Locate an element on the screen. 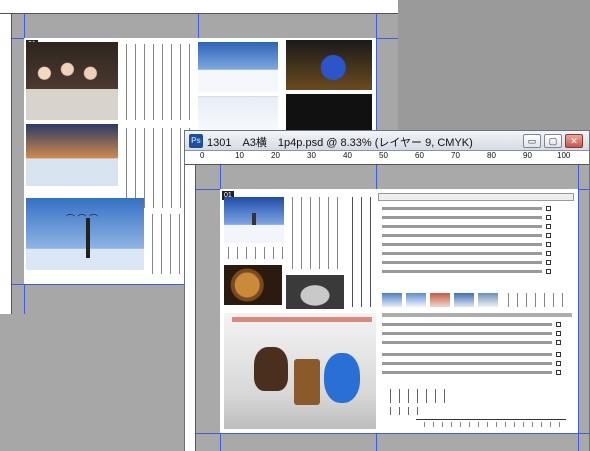 This screenshot has height=451, width=590. ruler-mark: 0 is located at coordinates (202, 155).